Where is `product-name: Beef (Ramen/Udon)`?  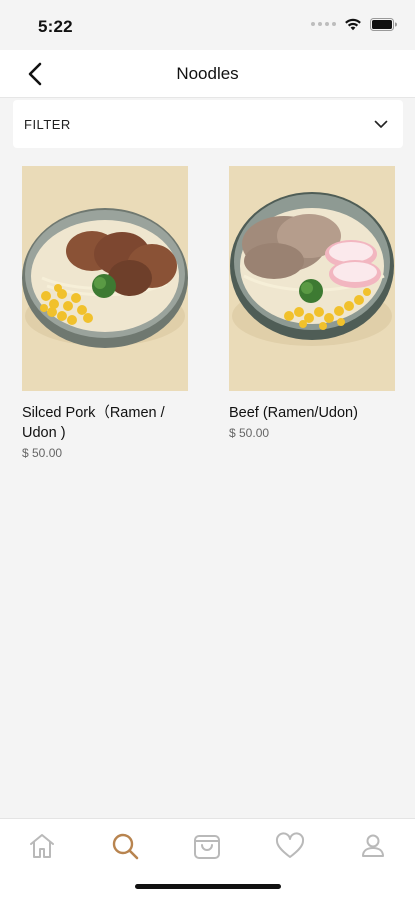 product-name: Beef (Ramen/Udon) is located at coordinates (293, 413).